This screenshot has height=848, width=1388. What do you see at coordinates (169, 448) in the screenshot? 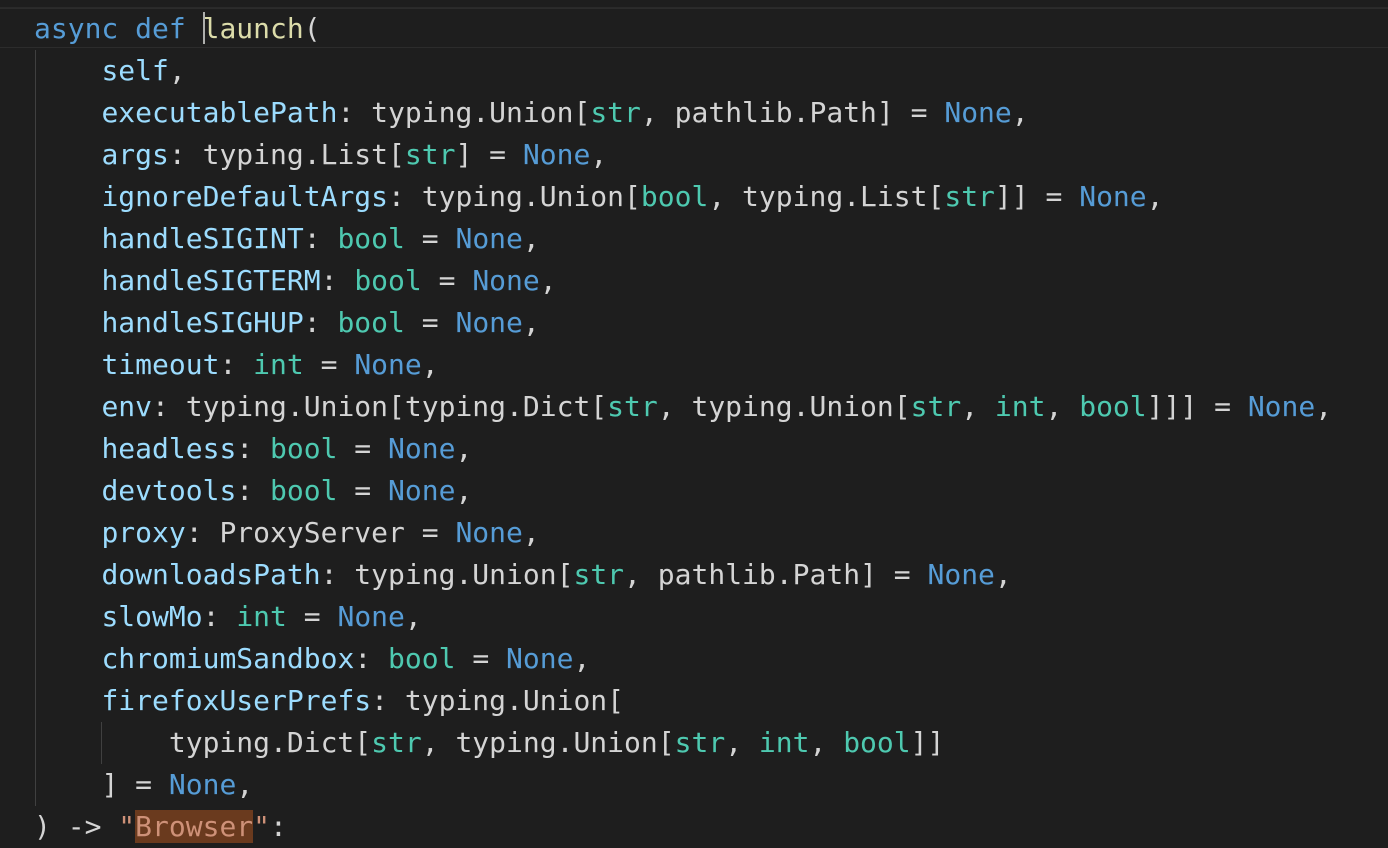
I see `parameter-name: headless` at bounding box center [169, 448].